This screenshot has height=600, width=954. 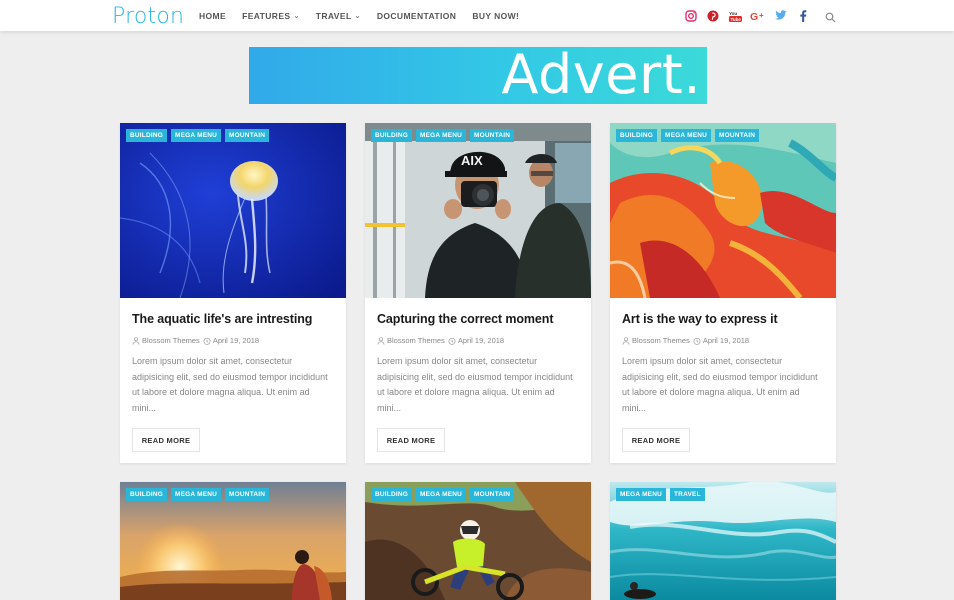 What do you see at coordinates (754, 16) in the screenshot?
I see `svg-text: G` at bounding box center [754, 16].